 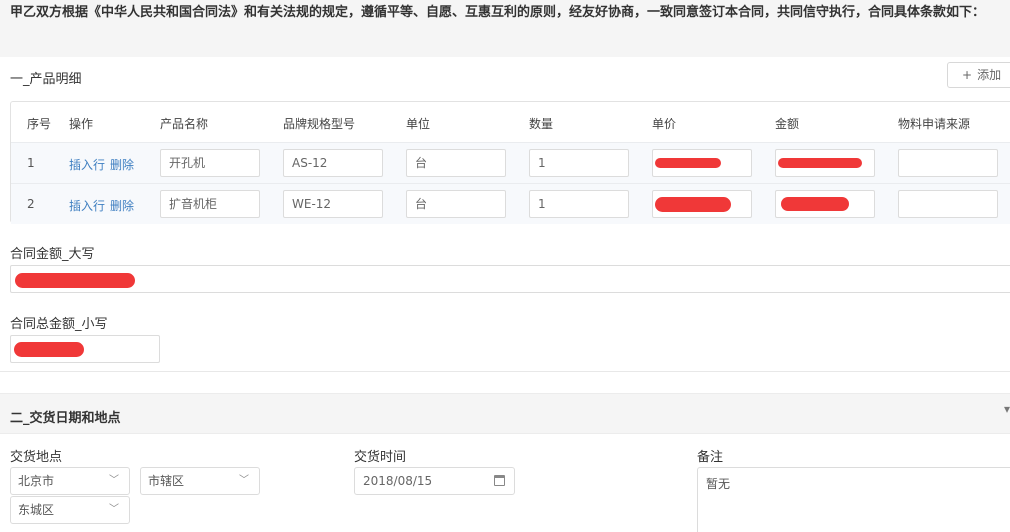 I want to click on header-unit: 单位, so click(x=418, y=124).